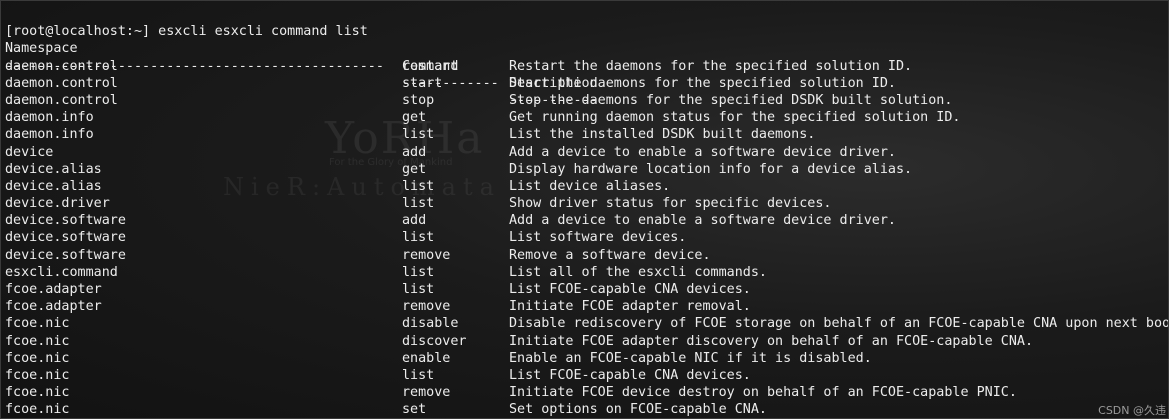 Image resolution: width=1169 pixels, height=419 pixels. What do you see at coordinates (426, 358) in the screenshot?
I see `row-command: enable` at bounding box center [426, 358].